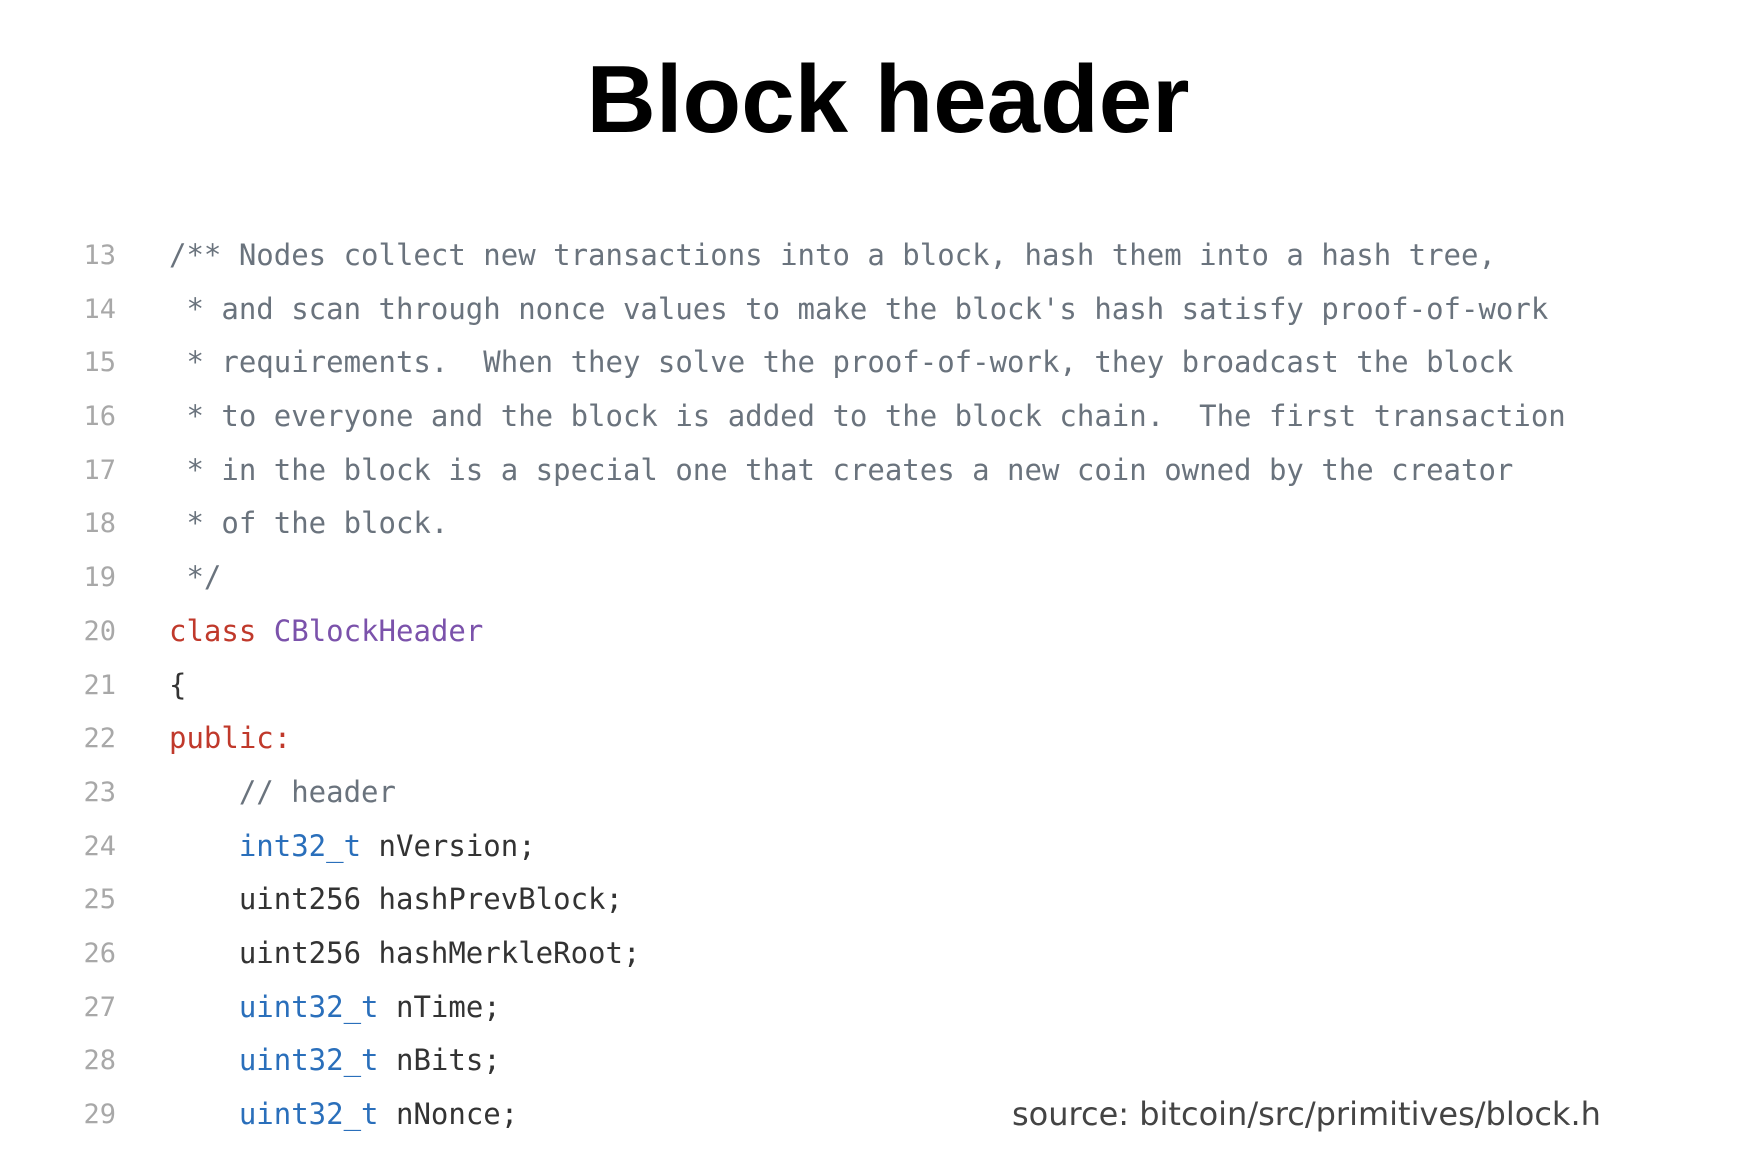 This screenshot has height=1158, width=1738. I want to click on line-number: 14, so click(99, 309).